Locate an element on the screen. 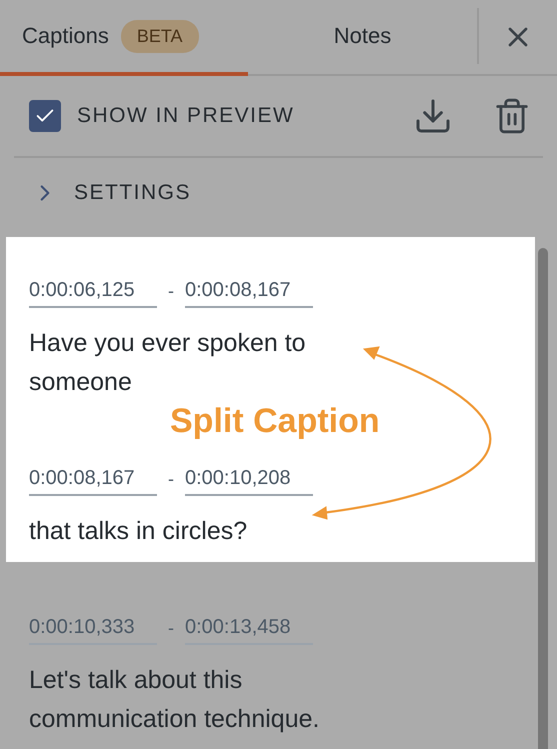 This screenshot has width=557, height=749. start-time-field: 0:00:06,125 is located at coordinates (93, 293).